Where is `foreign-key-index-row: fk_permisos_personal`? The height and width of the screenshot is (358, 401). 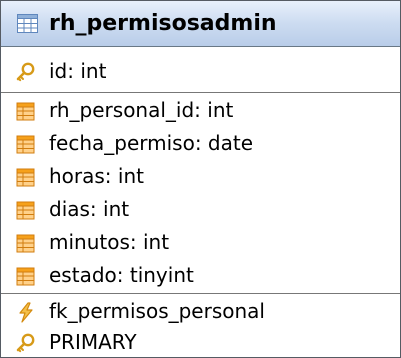 foreign-key-index-row: fk_permisos_personal is located at coordinates (200, 312).